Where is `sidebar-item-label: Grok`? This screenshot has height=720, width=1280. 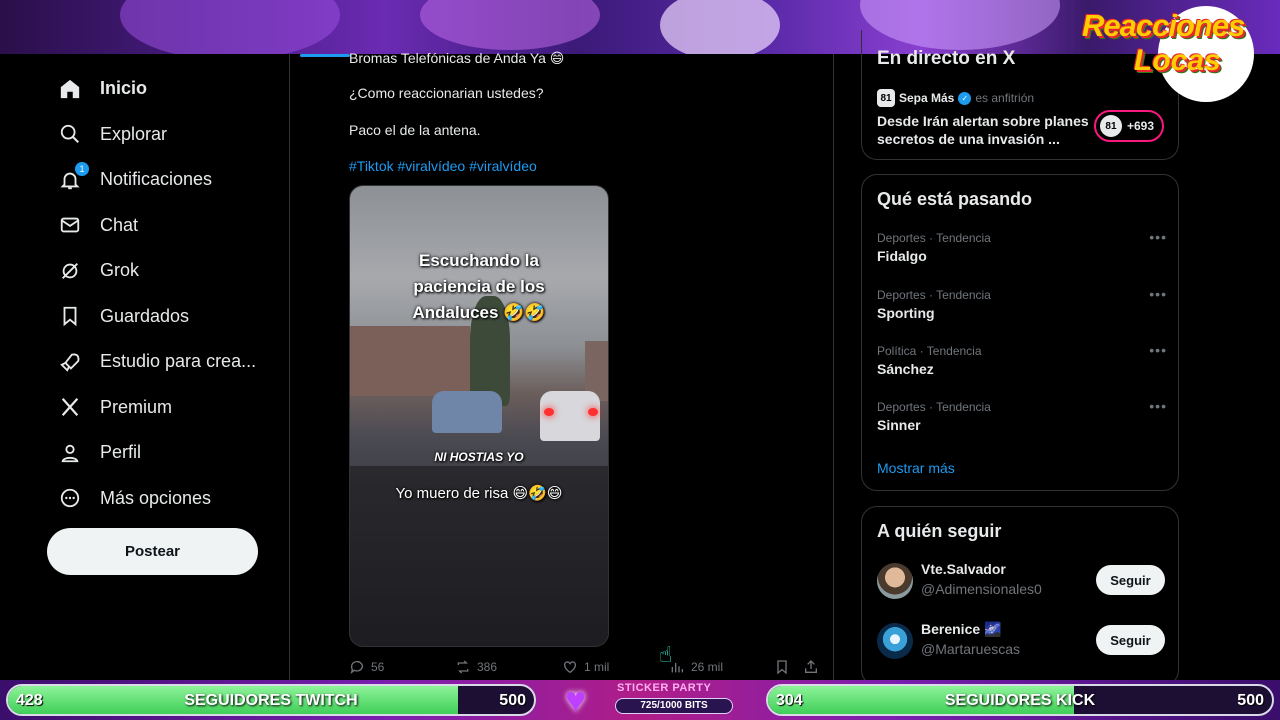
sidebar-item-label: Grok is located at coordinates (120, 270).